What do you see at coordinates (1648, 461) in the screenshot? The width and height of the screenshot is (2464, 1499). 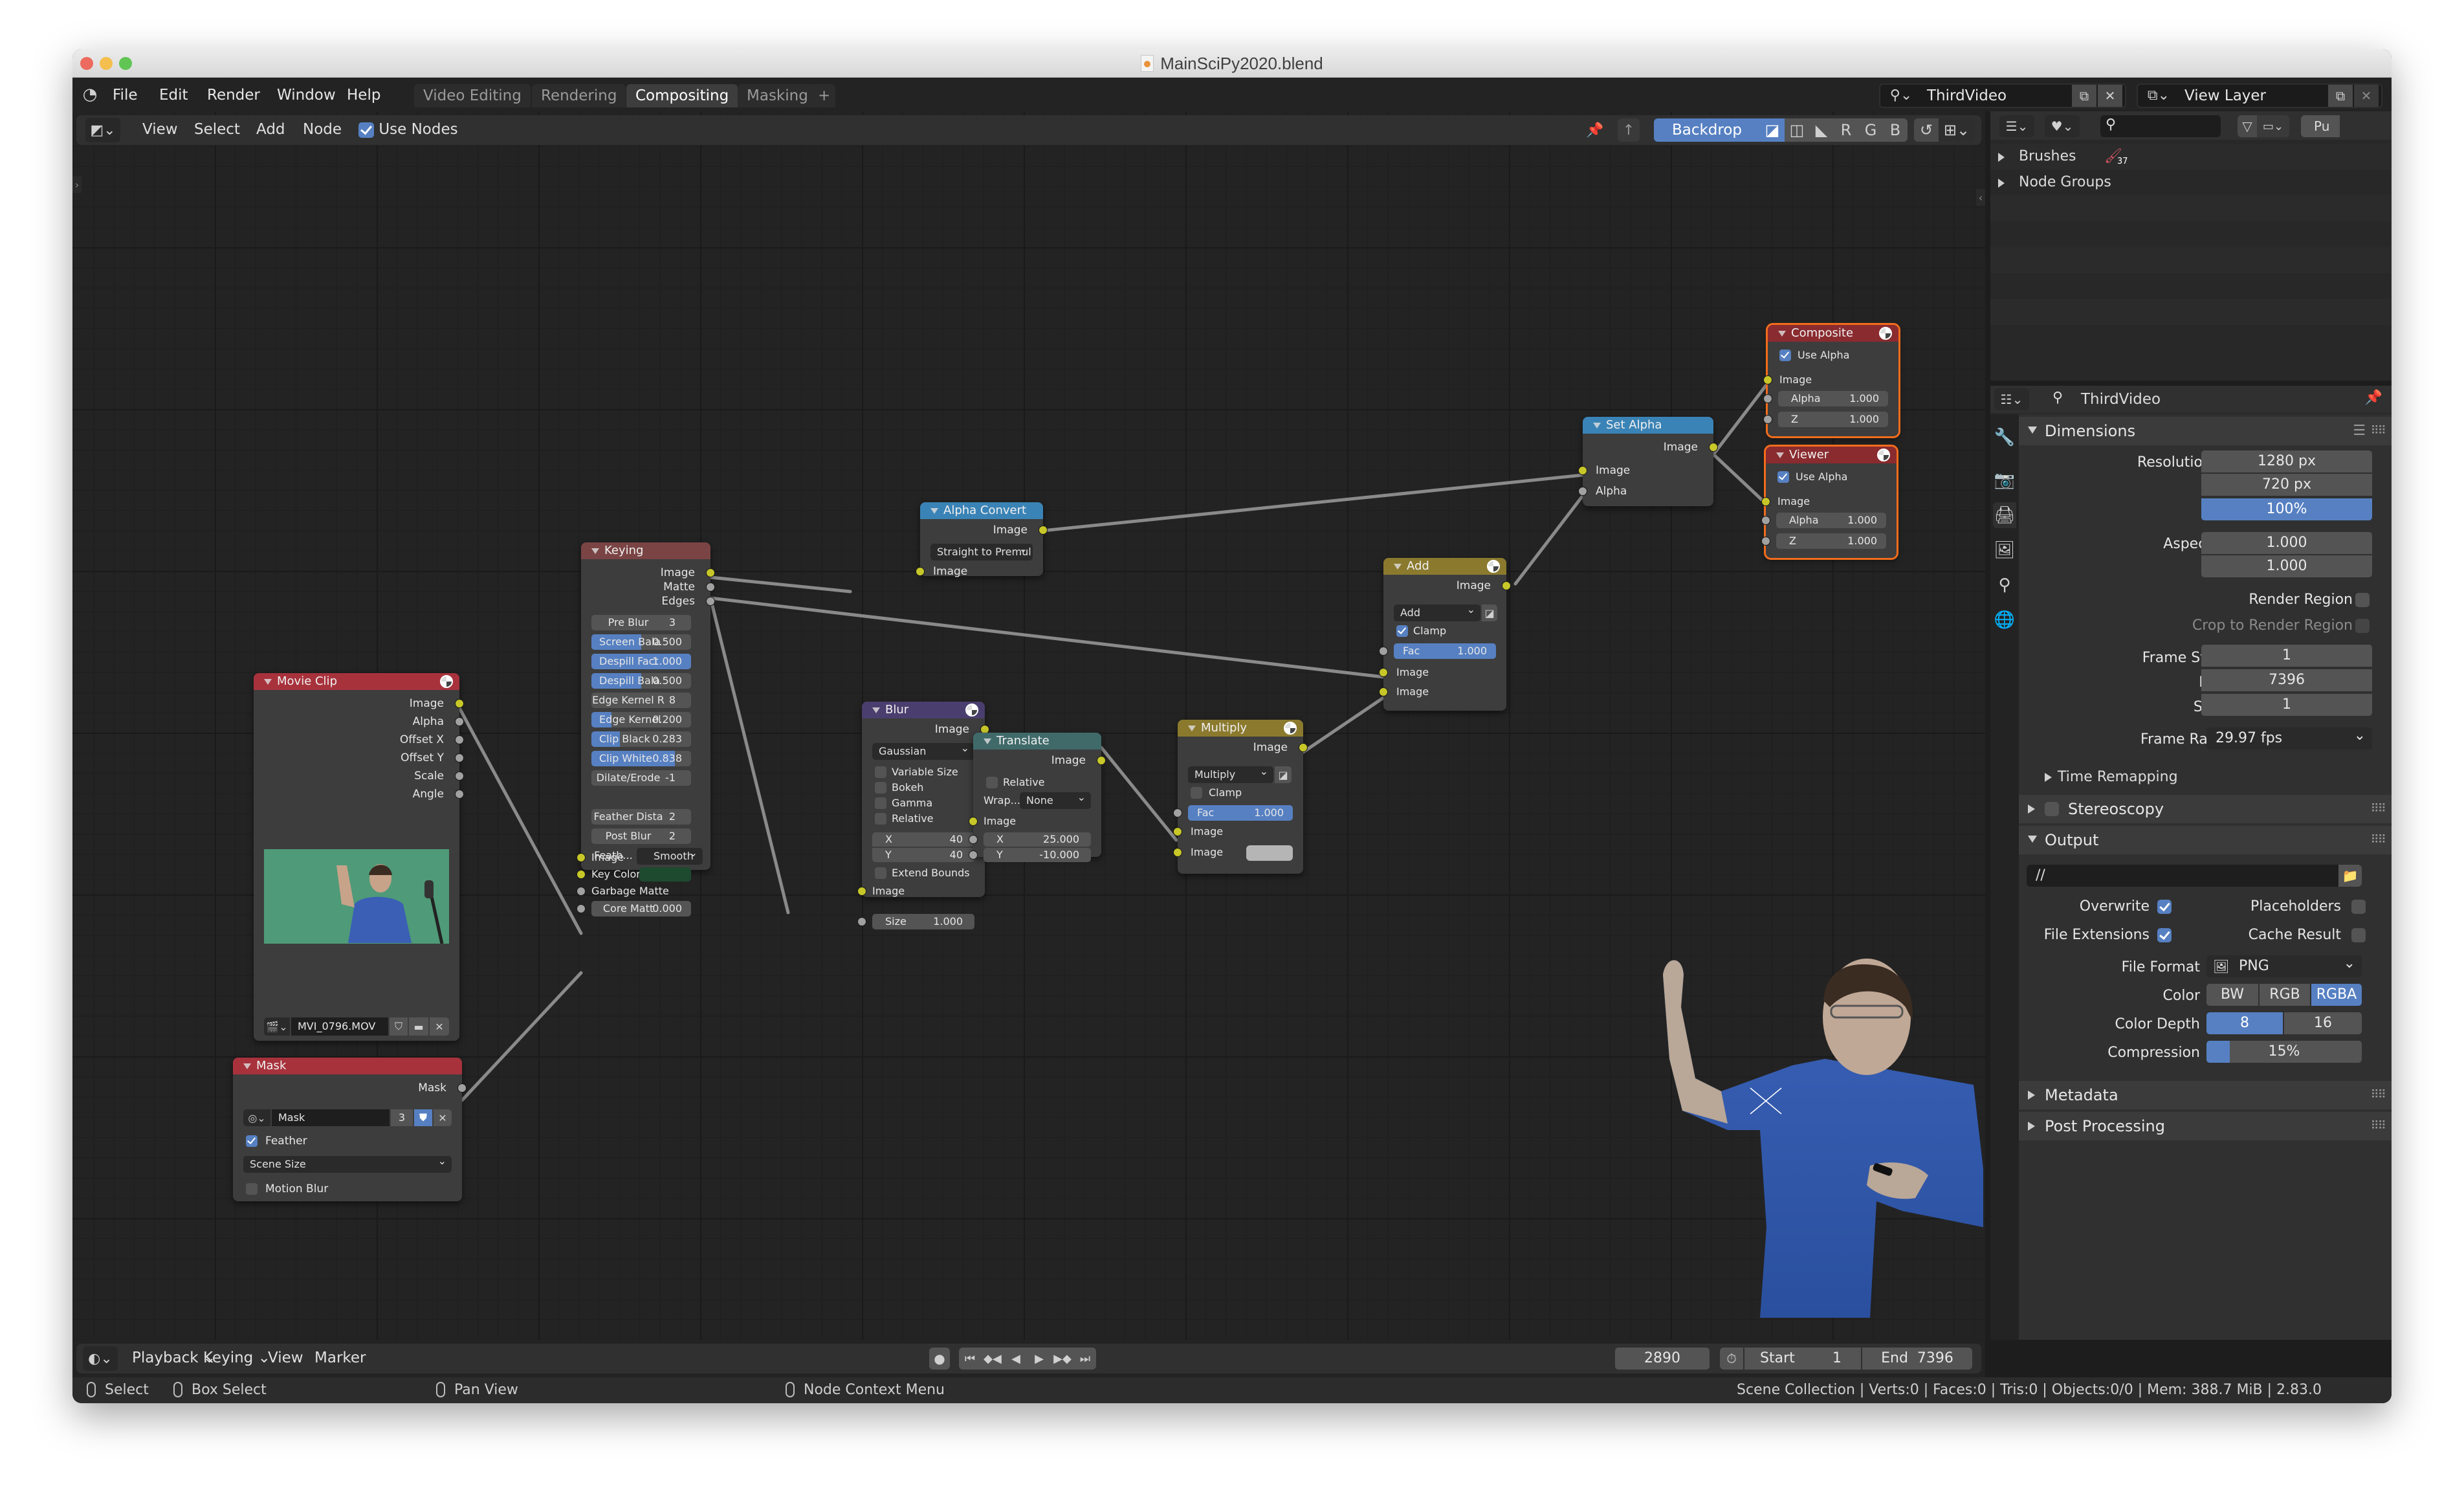 I see `node-set-alpha: Set Alpha Image Image Alpha` at bounding box center [1648, 461].